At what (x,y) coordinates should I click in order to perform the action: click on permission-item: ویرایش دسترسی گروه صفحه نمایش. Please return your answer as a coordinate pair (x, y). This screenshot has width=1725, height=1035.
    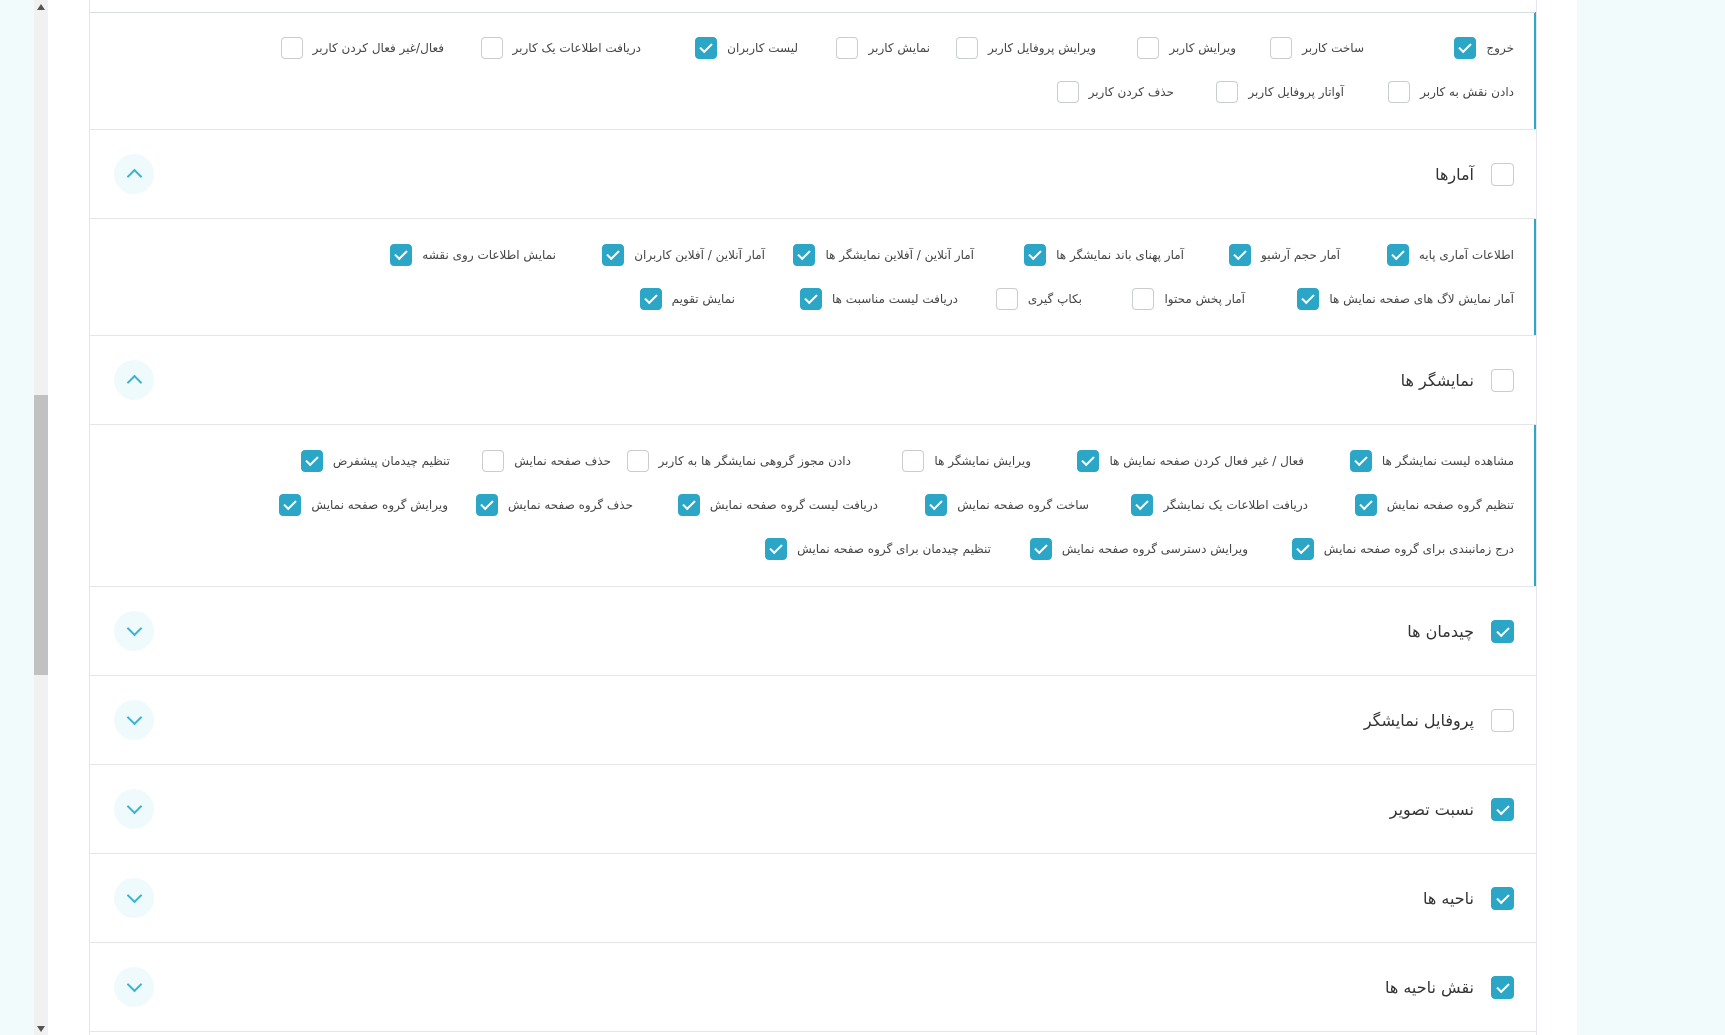
    Looking at the image, I should click on (1138, 549).